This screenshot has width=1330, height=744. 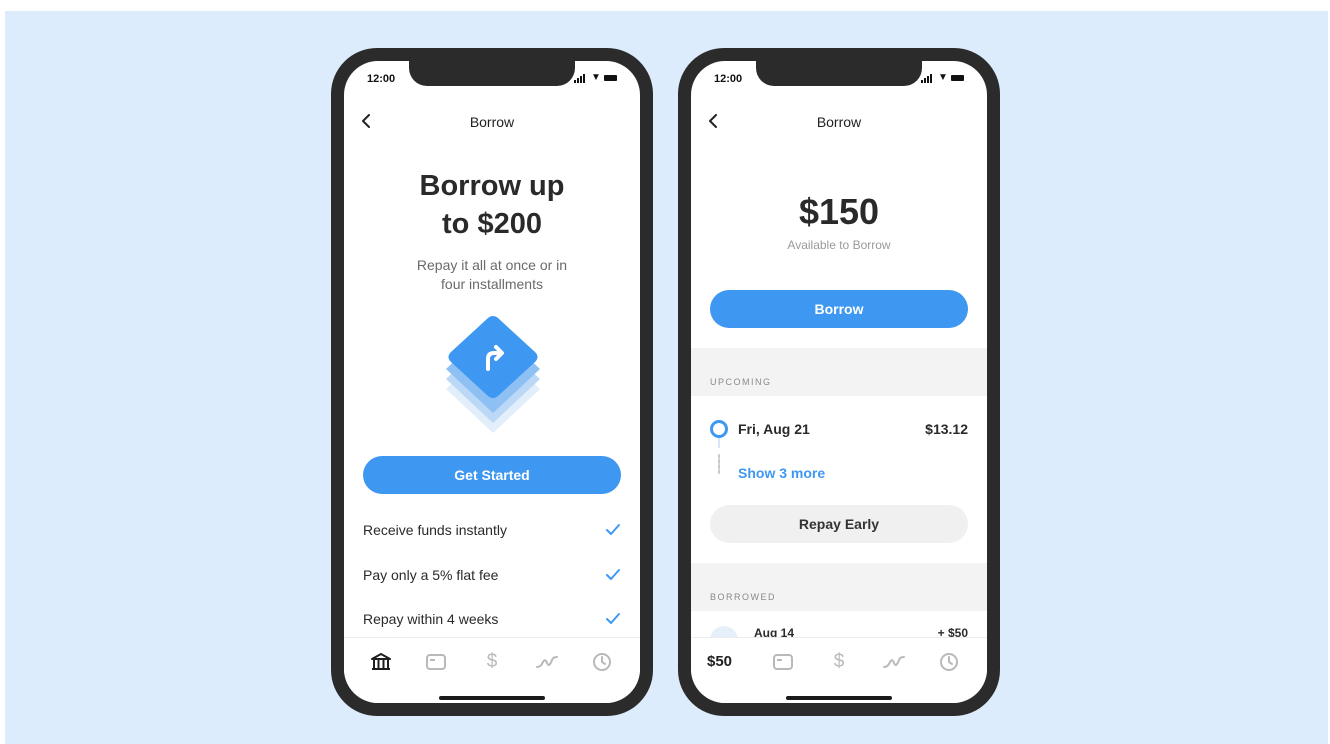 What do you see at coordinates (946, 429) in the screenshot?
I see `upcoming-amount: $13.12` at bounding box center [946, 429].